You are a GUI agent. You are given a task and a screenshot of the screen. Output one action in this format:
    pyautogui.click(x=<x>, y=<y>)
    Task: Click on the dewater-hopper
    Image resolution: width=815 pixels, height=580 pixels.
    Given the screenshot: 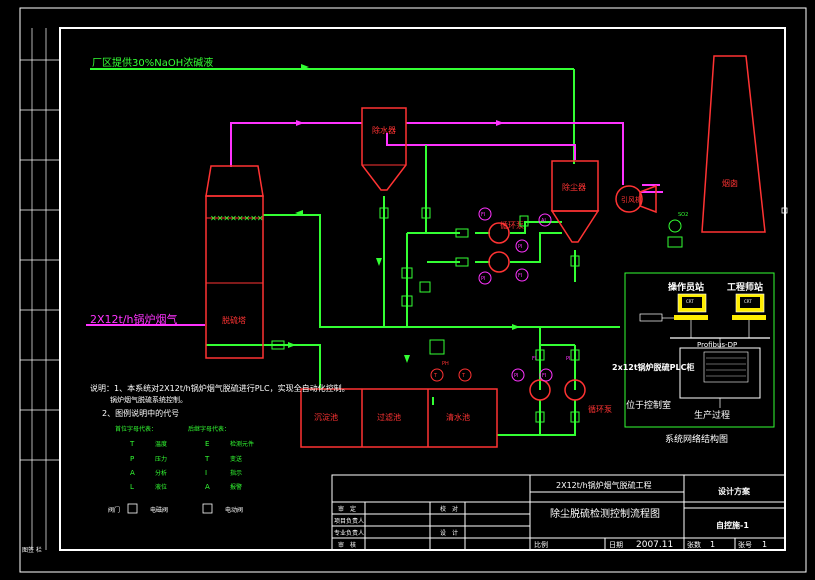 What is the action you would take?
    pyautogui.click(x=384, y=149)
    